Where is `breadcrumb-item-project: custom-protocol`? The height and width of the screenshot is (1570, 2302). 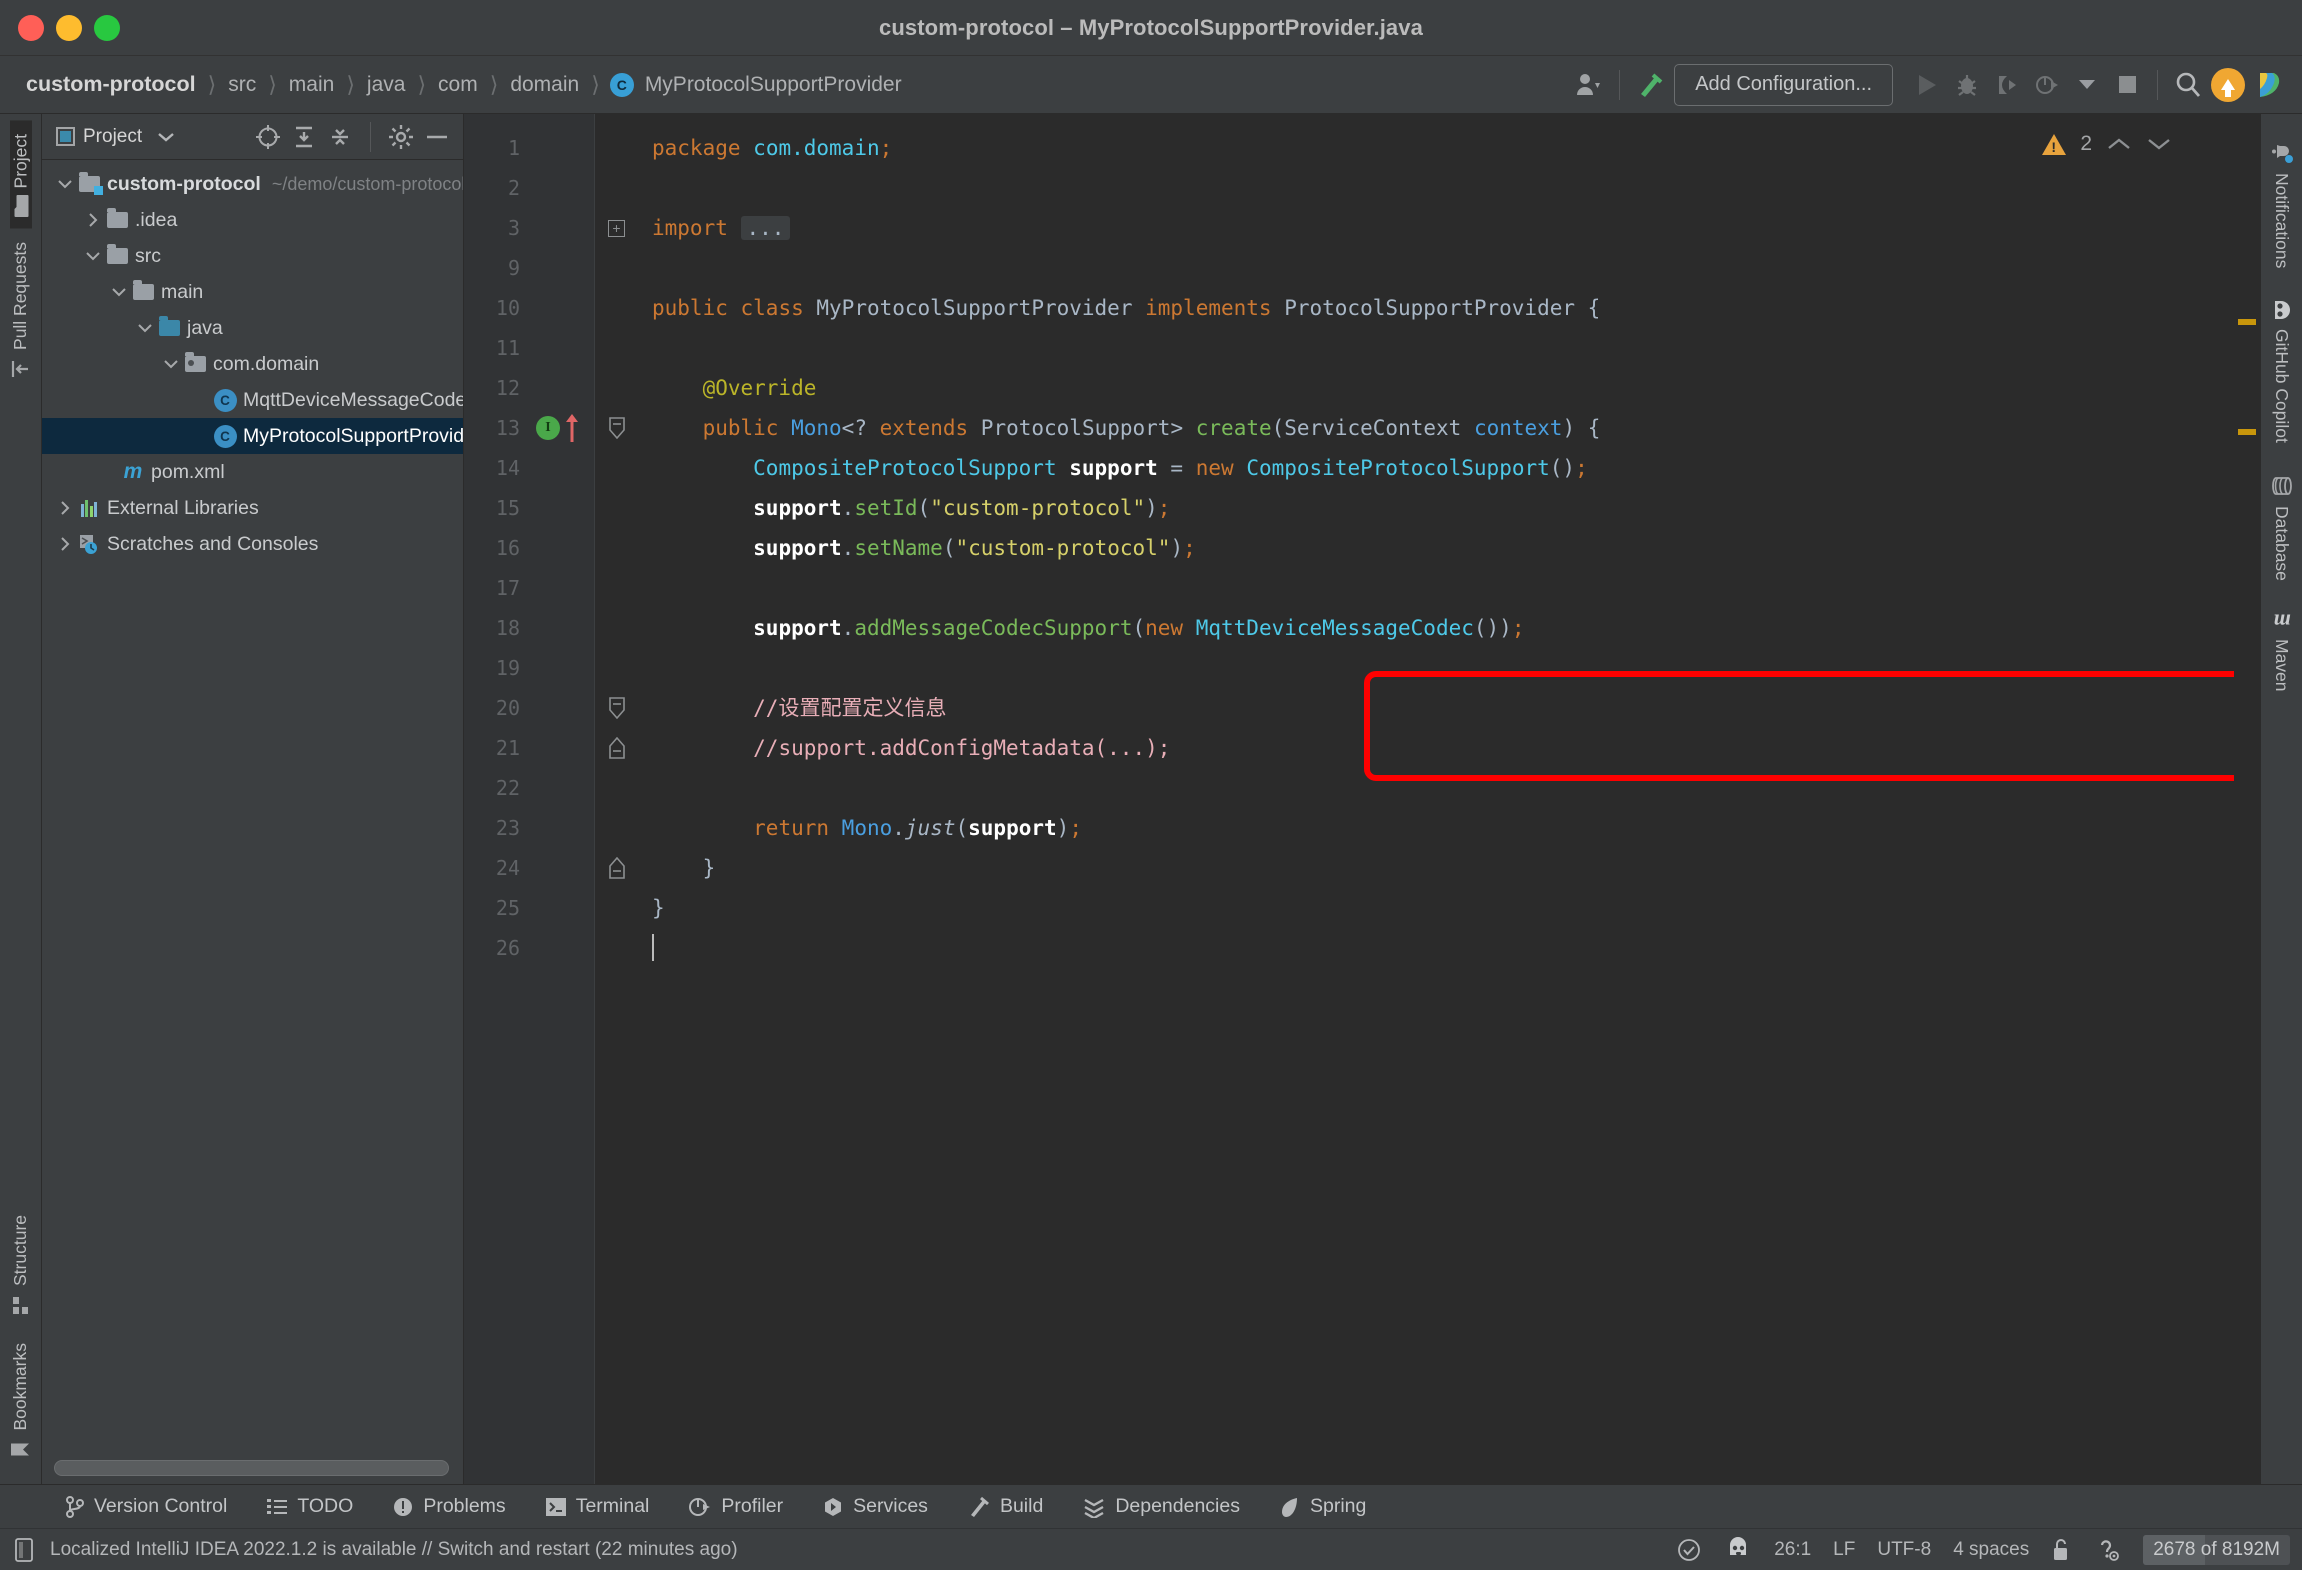 breadcrumb-item-project: custom-protocol is located at coordinates (111, 84).